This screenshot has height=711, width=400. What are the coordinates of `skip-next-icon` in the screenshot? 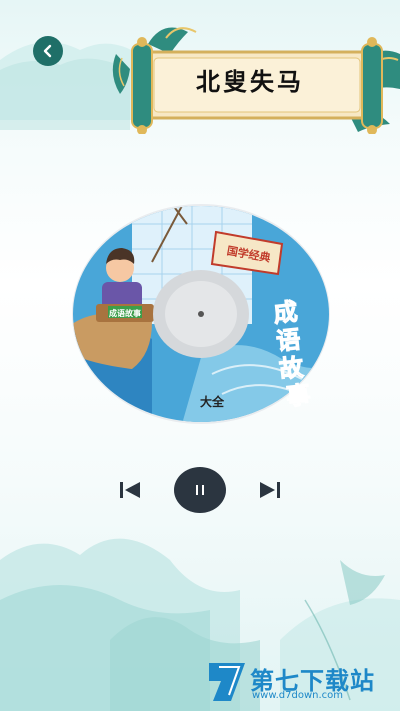 It's located at (270, 490).